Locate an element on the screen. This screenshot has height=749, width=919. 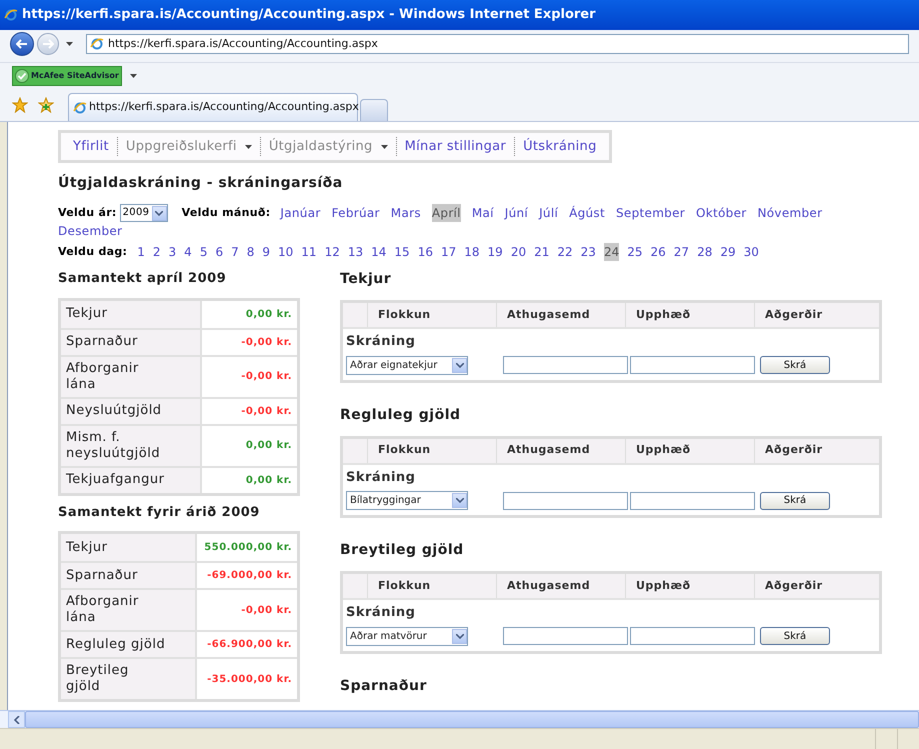
month-link: Mars is located at coordinates (405, 213).